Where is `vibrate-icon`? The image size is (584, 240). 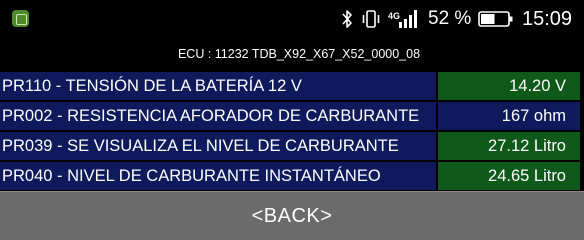 vibrate-icon is located at coordinates (371, 19).